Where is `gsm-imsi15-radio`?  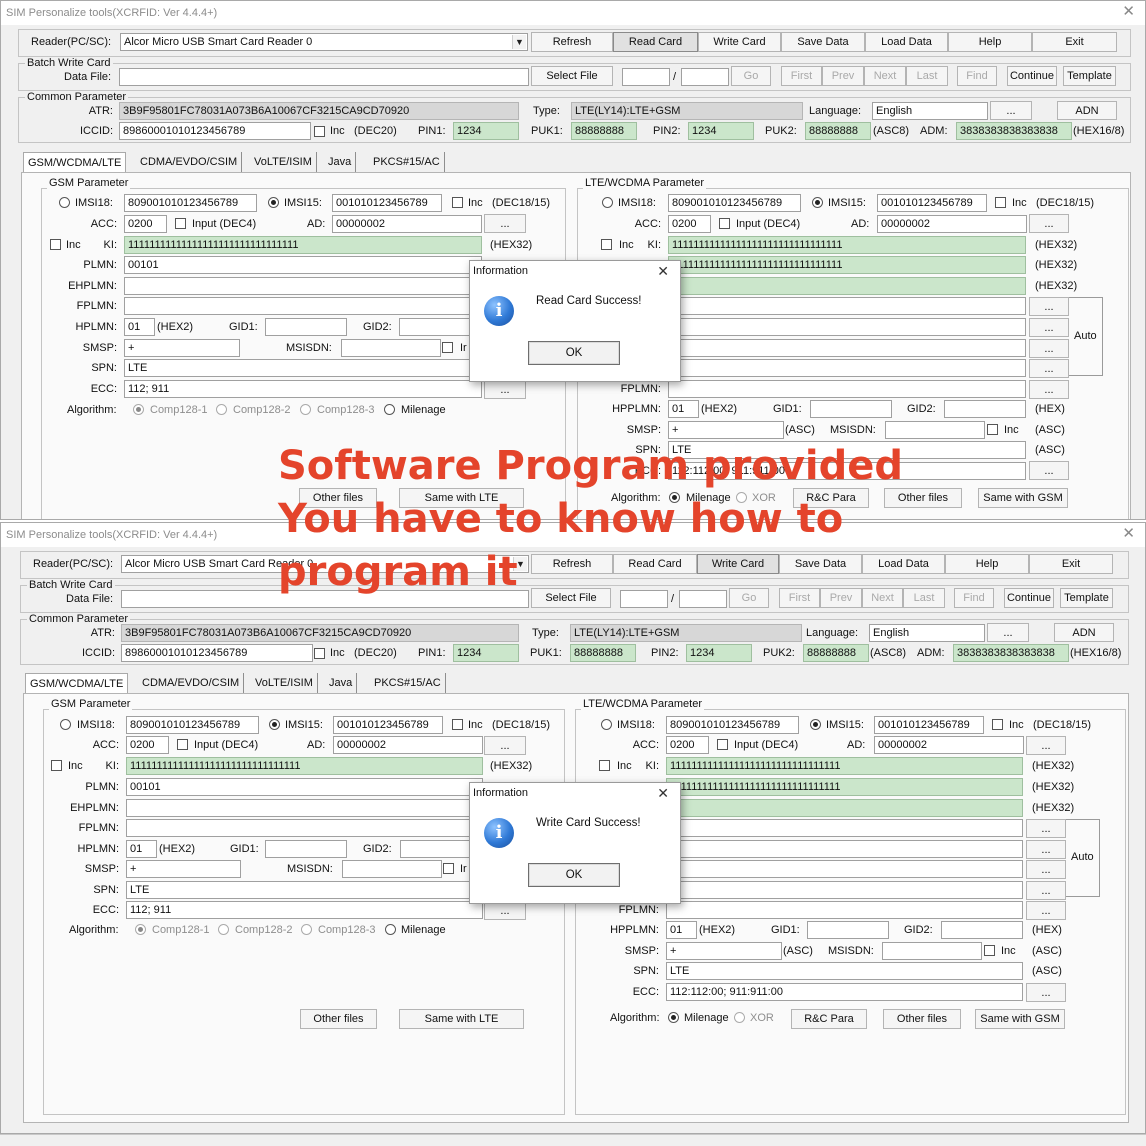
gsm-imsi15-radio is located at coordinates (273, 202).